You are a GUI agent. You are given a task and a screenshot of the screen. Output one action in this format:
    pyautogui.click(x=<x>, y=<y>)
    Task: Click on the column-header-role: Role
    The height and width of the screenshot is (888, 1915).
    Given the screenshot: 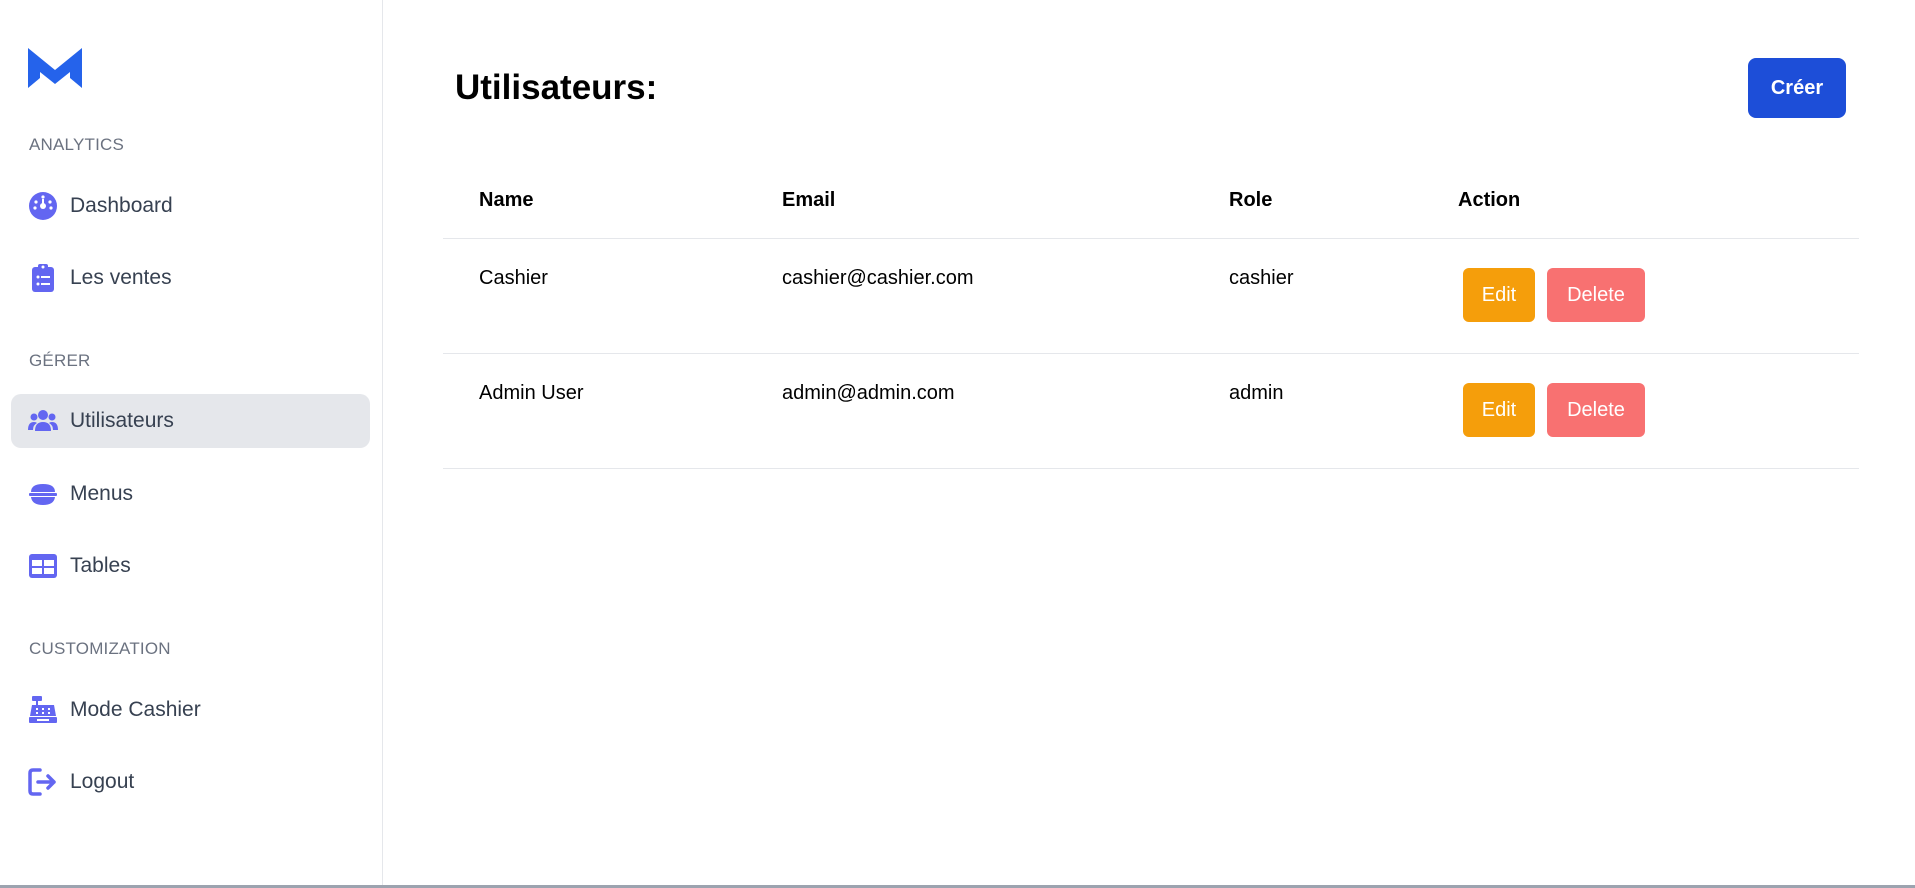 What is the action you would take?
    pyautogui.click(x=1251, y=200)
    